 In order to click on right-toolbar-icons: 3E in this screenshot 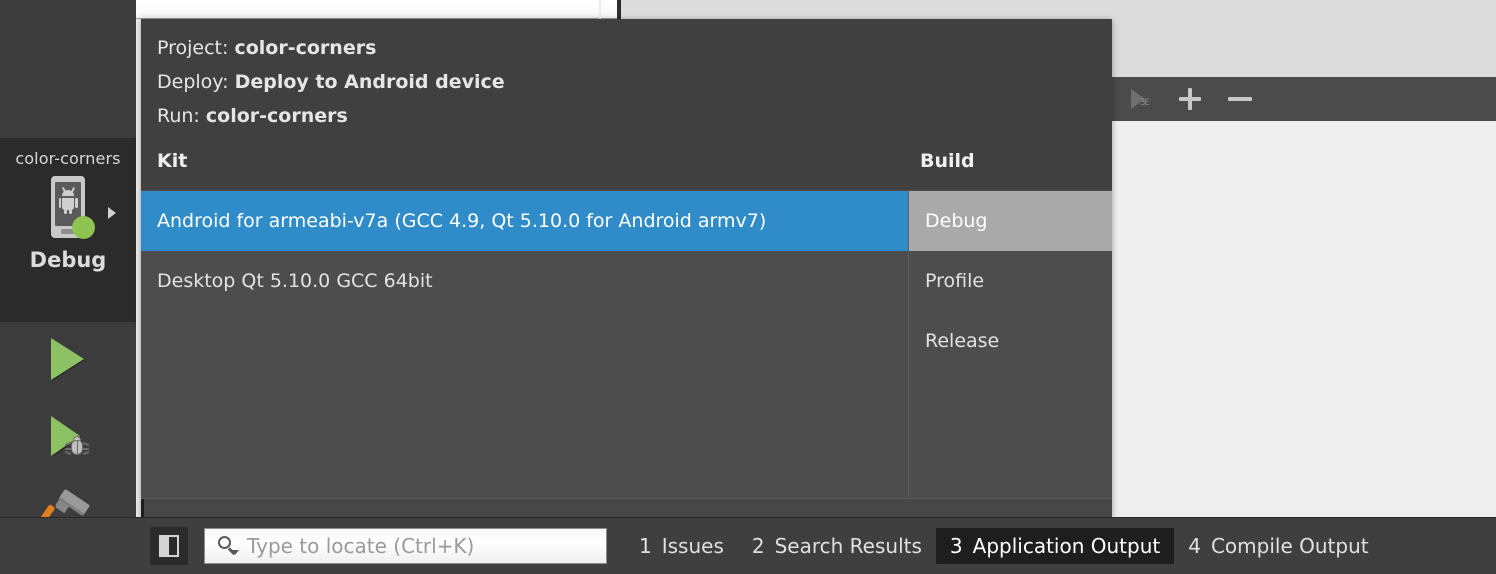, I will do `click(1191, 99)`.